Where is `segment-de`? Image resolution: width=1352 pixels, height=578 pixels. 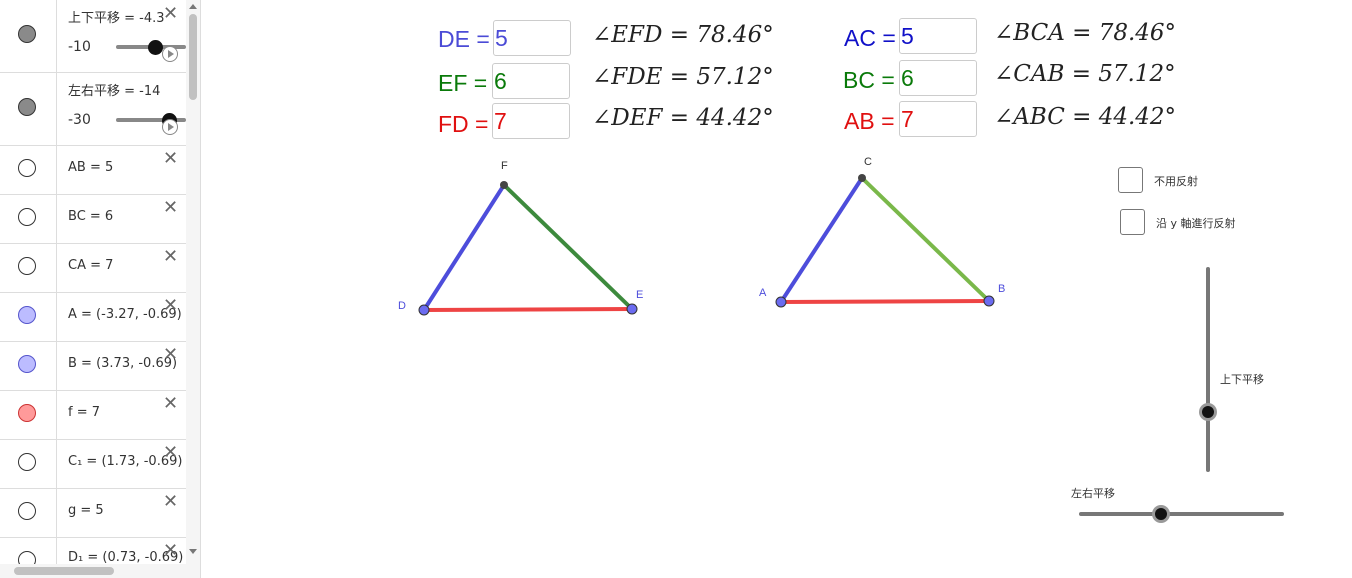
segment-de is located at coordinates (528, 309).